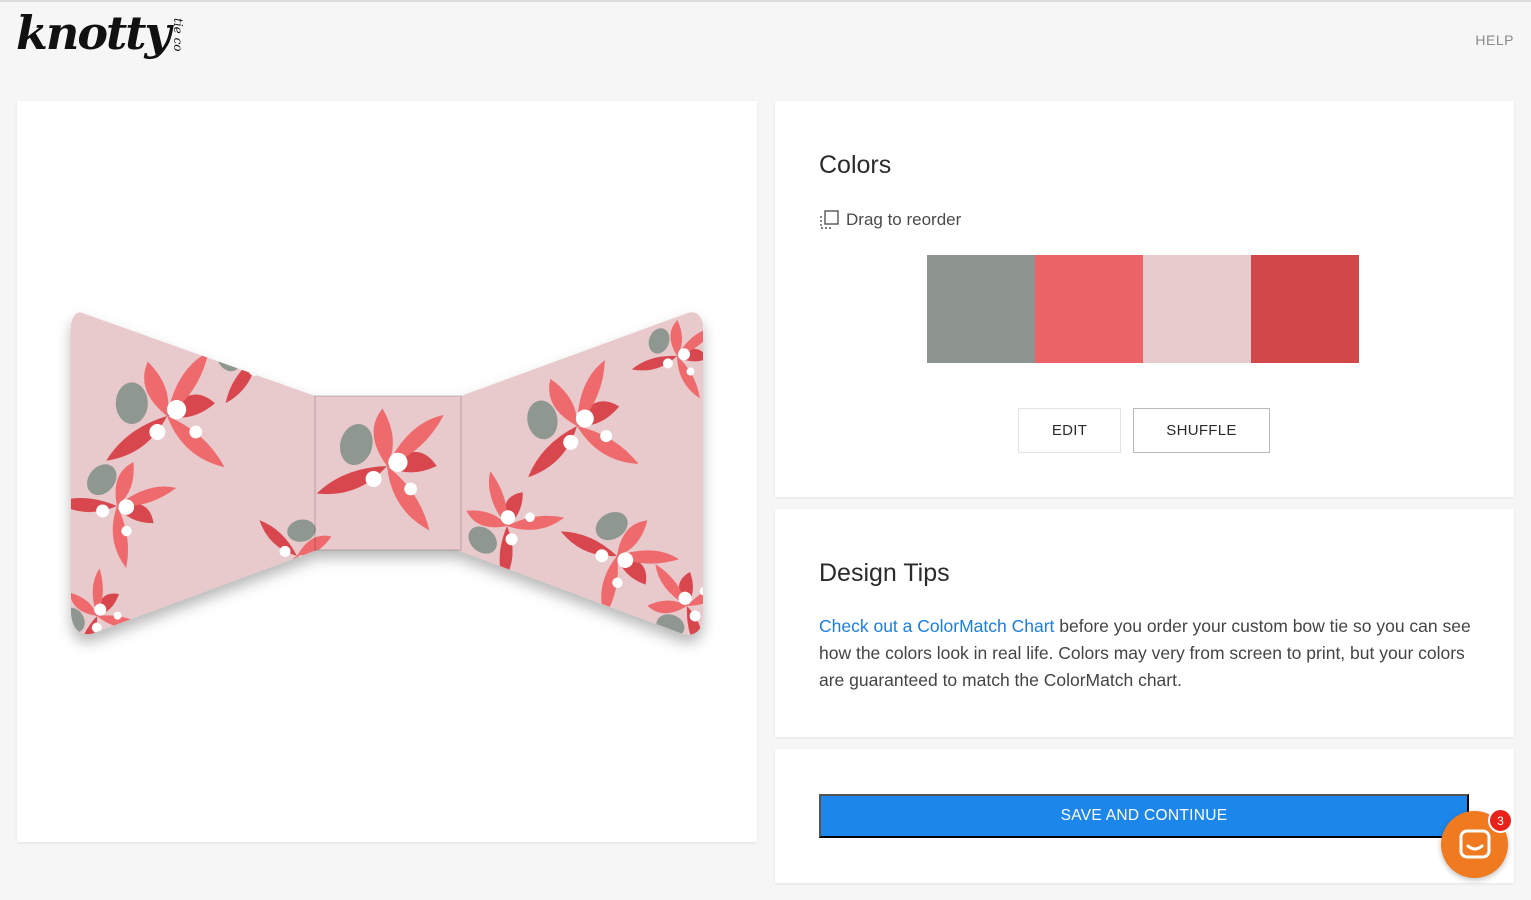 The height and width of the screenshot is (900, 1531). Describe the element at coordinates (178, 35) in the screenshot. I see `logo-subtext: tie co` at that location.